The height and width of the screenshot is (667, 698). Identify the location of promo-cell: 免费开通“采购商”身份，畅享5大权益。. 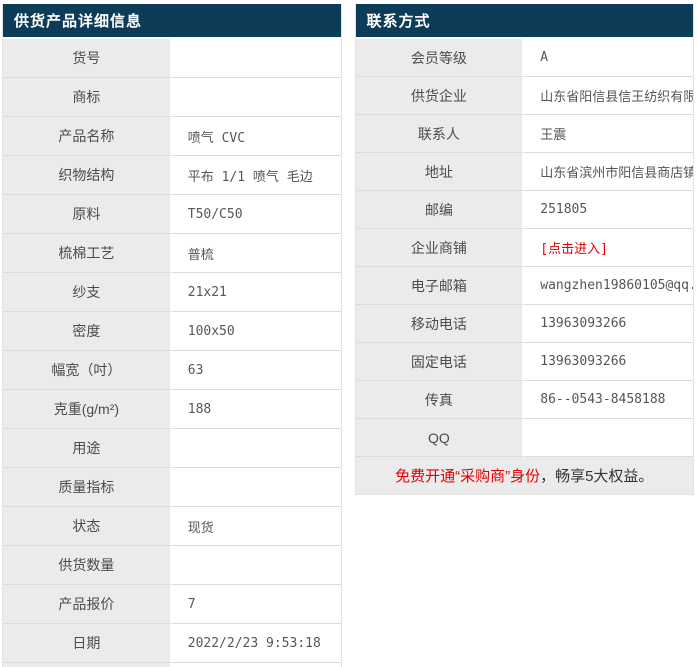
(524, 475).